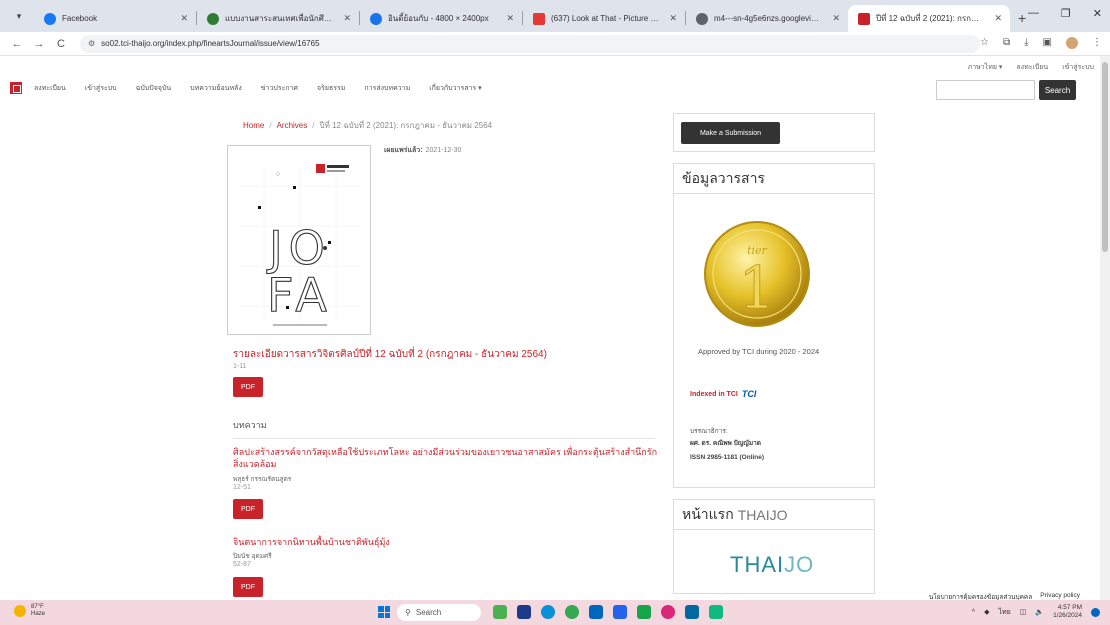  Describe the element at coordinates (500, 612) in the screenshot. I see `widgets-app-icon` at that location.